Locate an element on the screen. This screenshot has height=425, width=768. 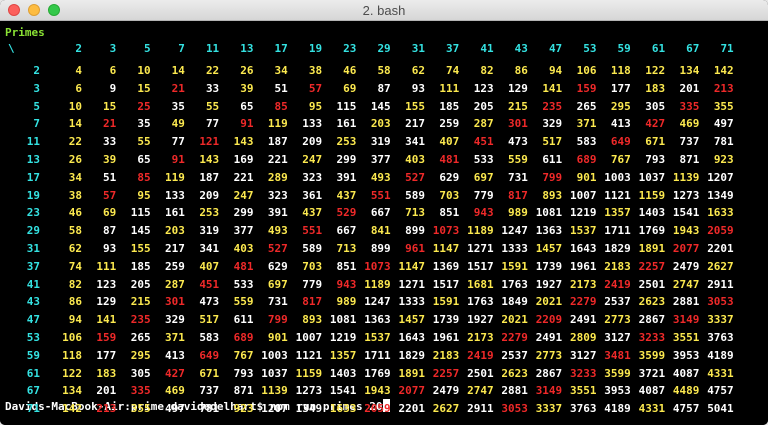
table-cell: 87 is located at coordinates (110, 231).